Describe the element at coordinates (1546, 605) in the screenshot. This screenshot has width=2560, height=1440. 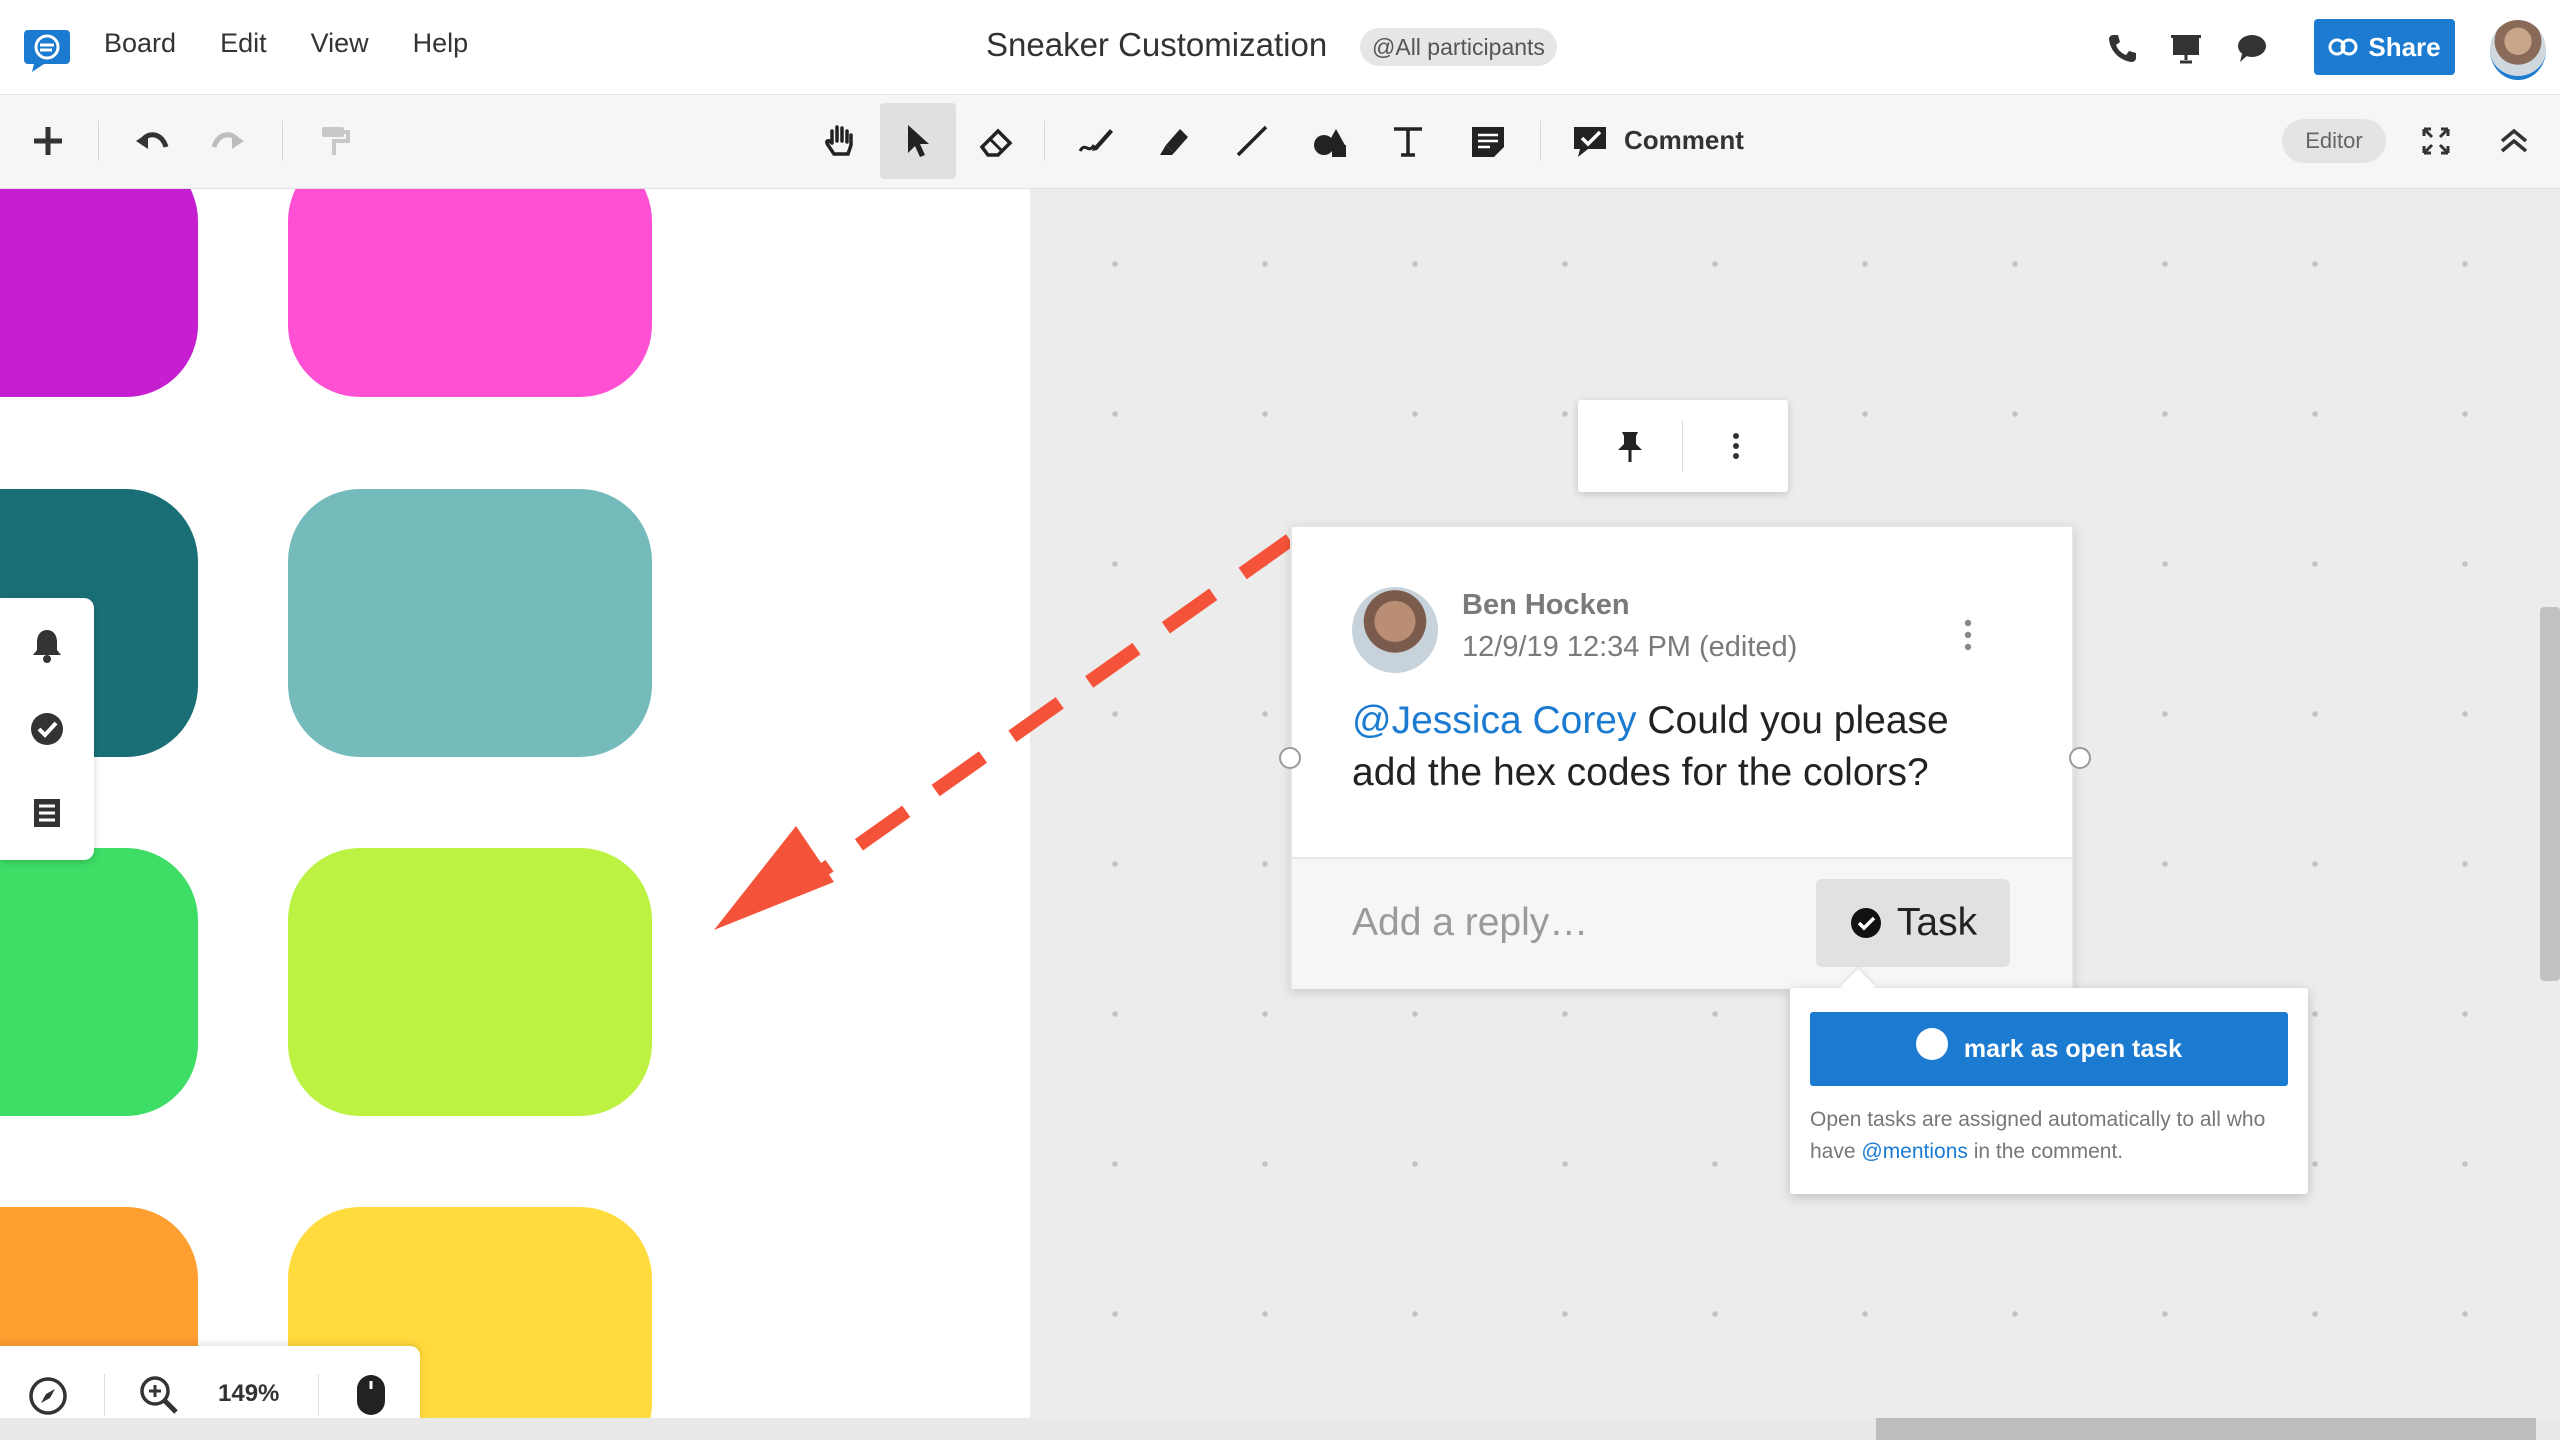
I see `comment-author: Ben Hocken` at that location.